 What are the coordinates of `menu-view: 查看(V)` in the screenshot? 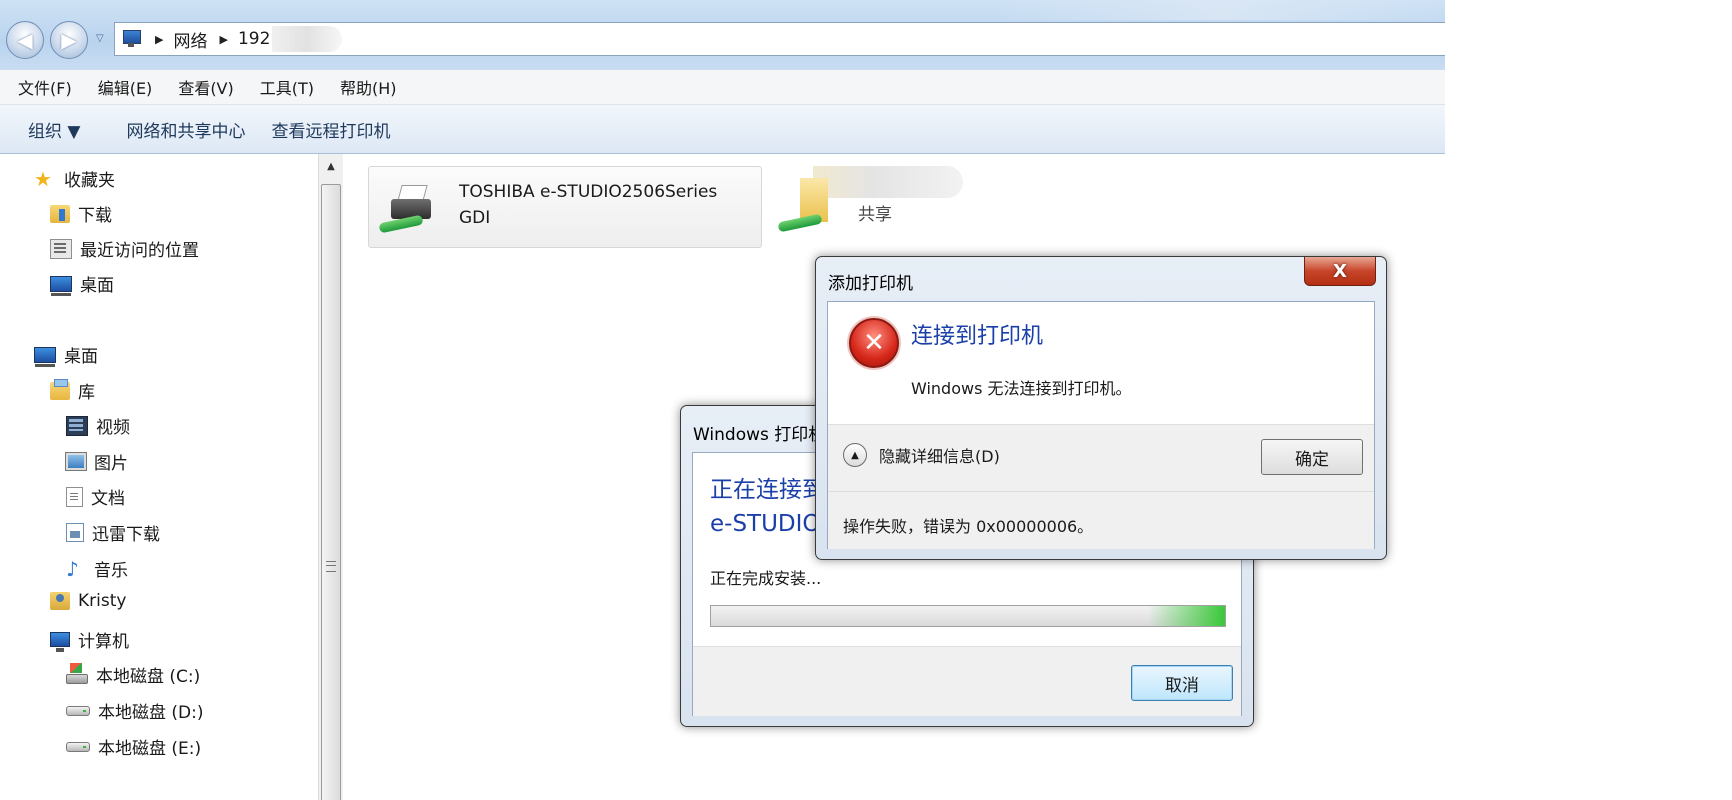 It's located at (205, 87).